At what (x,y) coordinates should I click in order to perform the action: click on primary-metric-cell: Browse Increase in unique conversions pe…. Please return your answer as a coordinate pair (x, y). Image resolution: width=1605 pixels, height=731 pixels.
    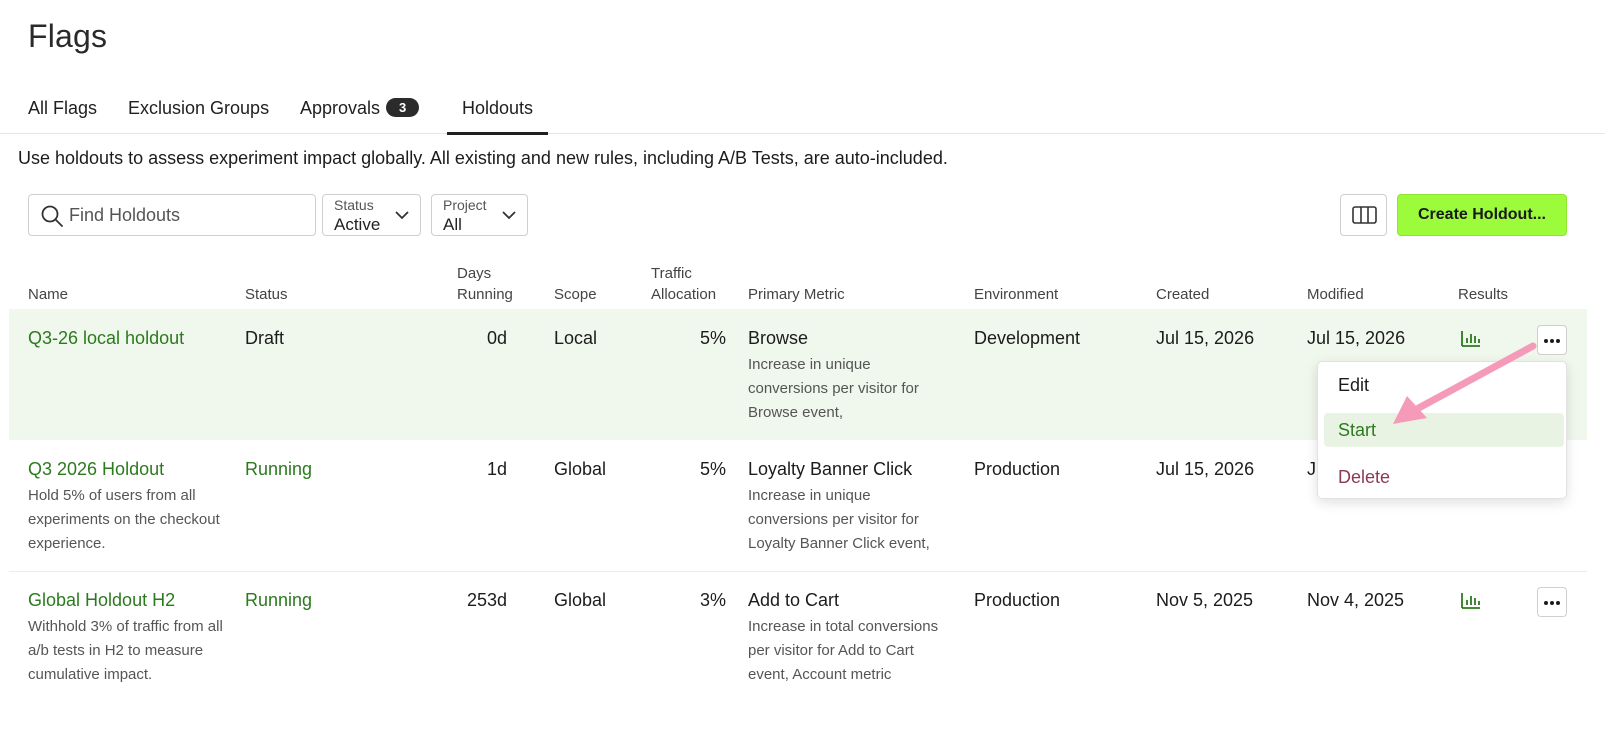
    Looking at the image, I should click on (848, 376).